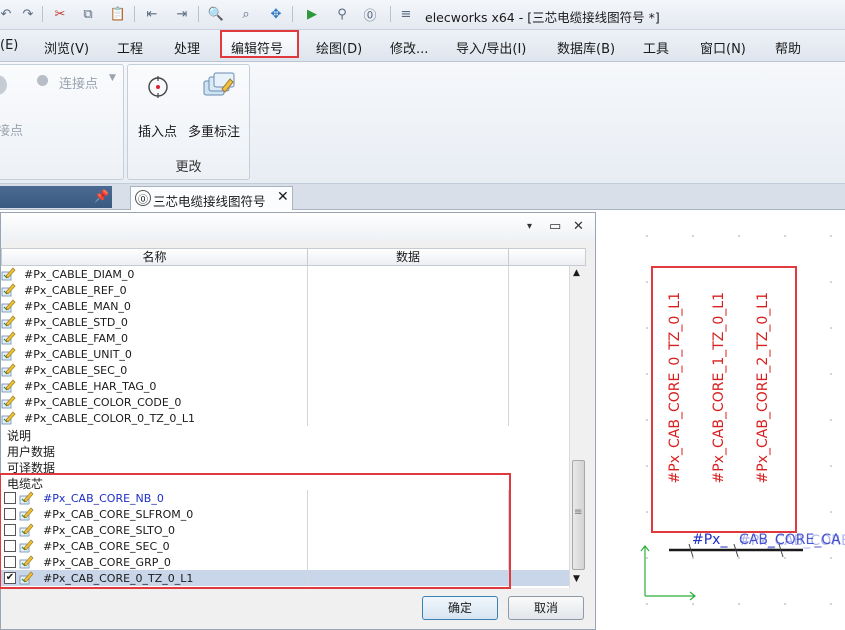 Image resolution: width=845 pixels, height=630 pixels. What do you see at coordinates (19, 435) in the screenshot?
I see `category-row: 说明` at bounding box center [19, 435].